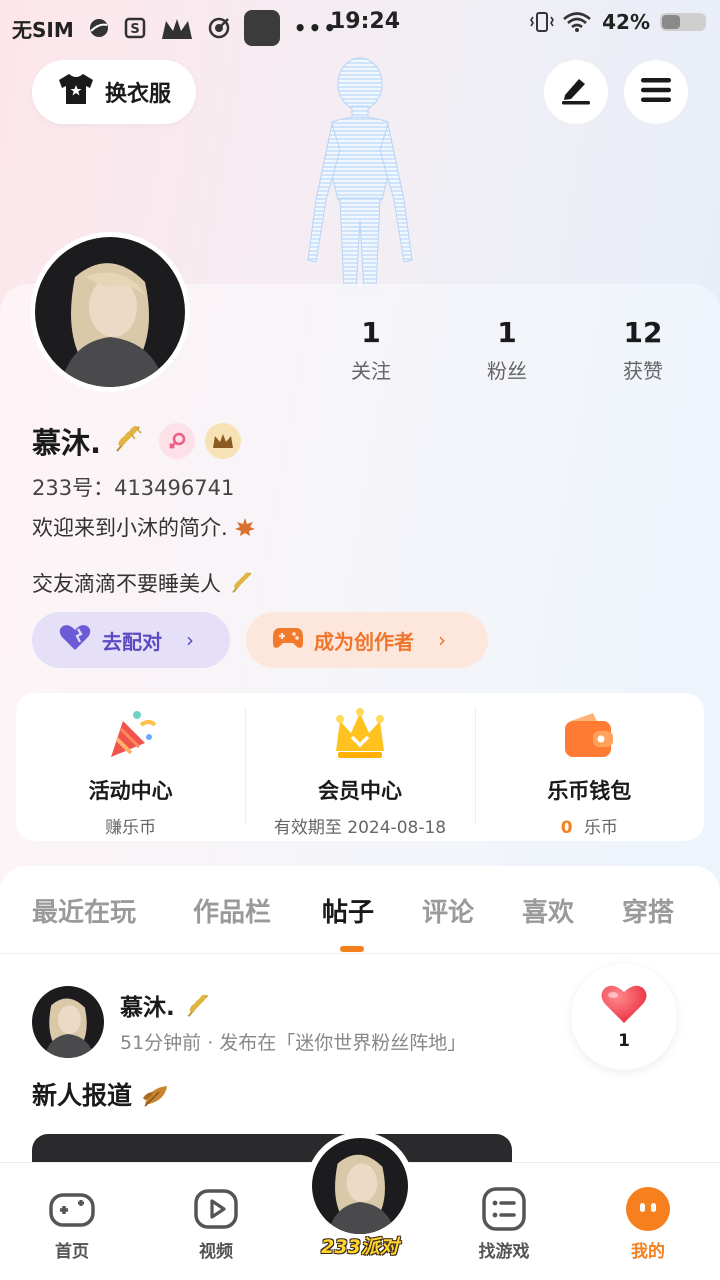 The height and width of the screenshot is (1280, 720). Describe the element at coordinates (683, 22) in the screenshot. I see `battery-icon` at that location.